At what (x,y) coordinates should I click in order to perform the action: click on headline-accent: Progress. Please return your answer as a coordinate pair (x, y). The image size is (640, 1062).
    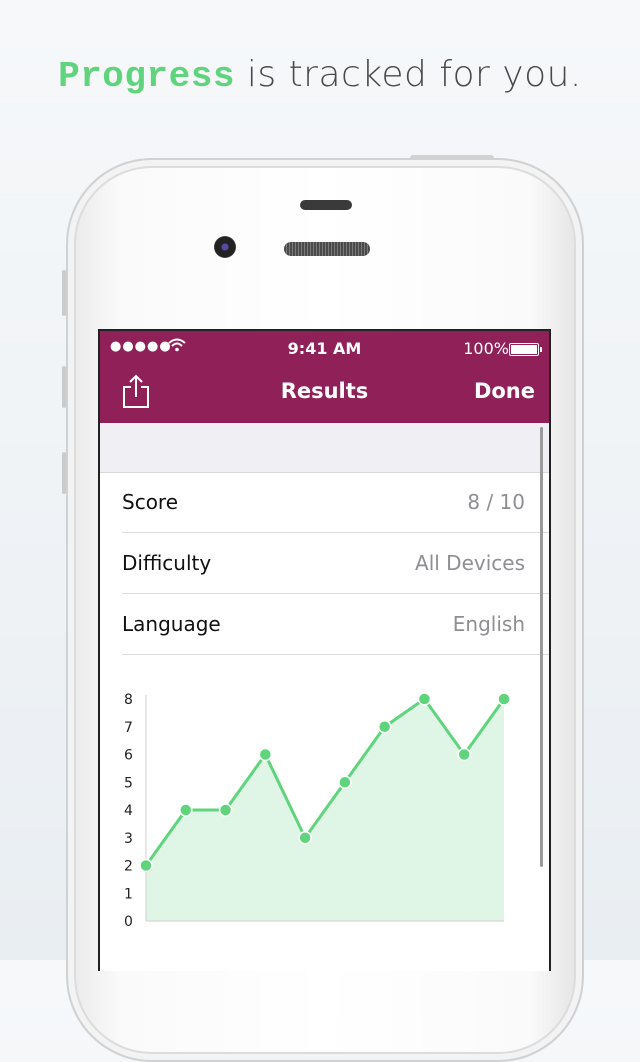
    Looking at the image, I should click on (146, 76).